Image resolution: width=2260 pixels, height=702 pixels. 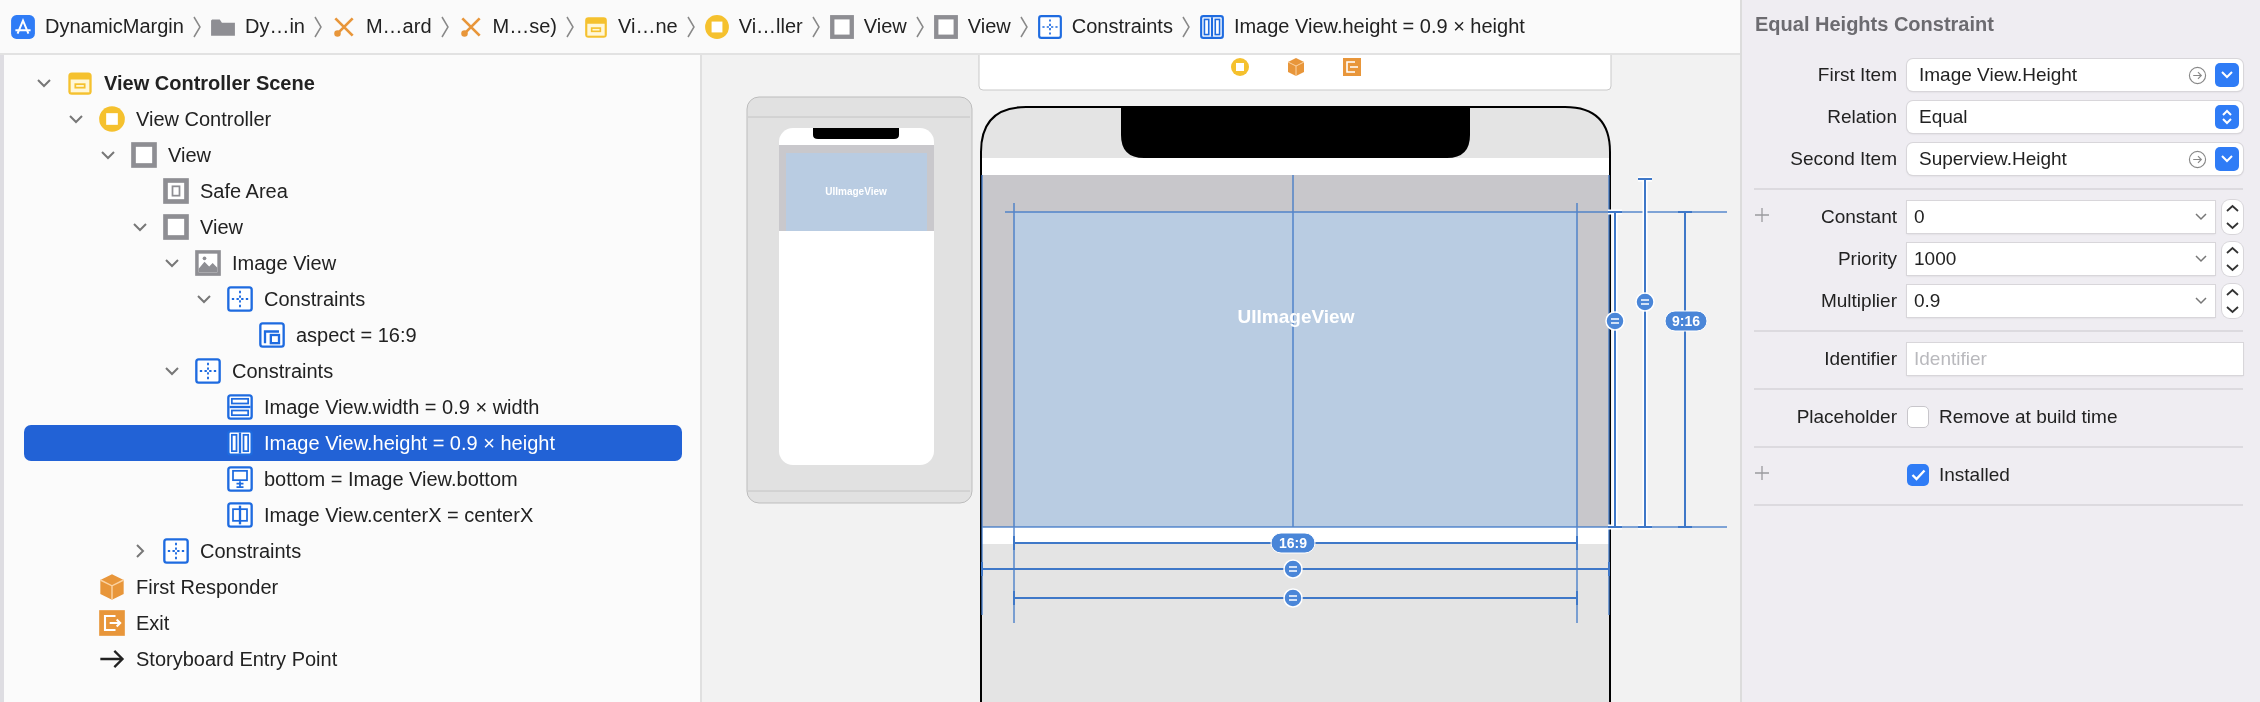 I want to click on item-label: Image View.height = 0.9 × height, so click(x=409, y=443).